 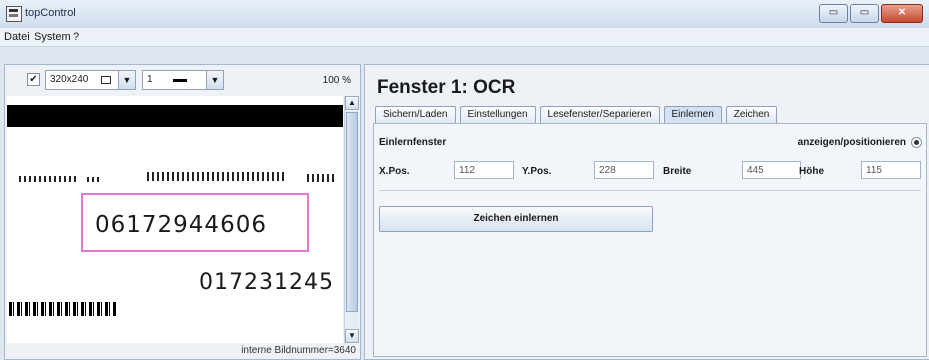 I want to click on scroll-up-icon: ▲, so click(x=352, y=103).